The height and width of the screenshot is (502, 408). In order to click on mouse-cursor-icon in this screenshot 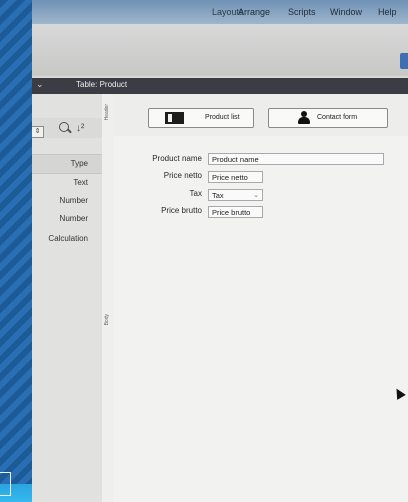, I will do `click(399, 393)`.